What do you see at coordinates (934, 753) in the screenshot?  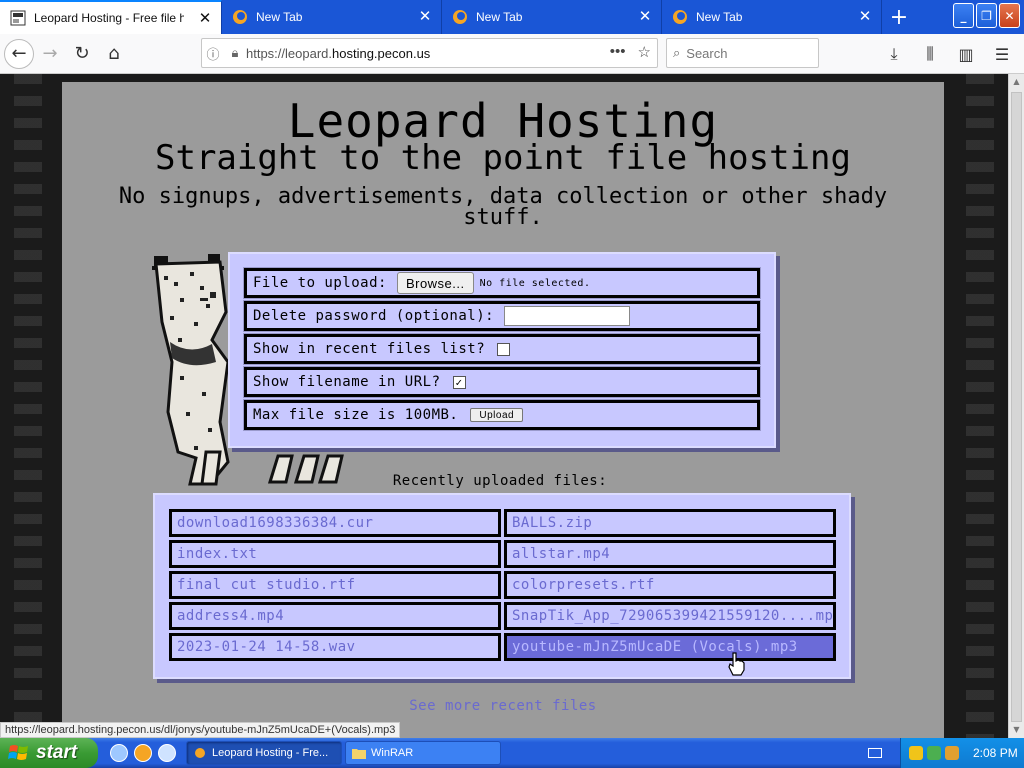 I see `network-icon` at bounding box center [934, 753].